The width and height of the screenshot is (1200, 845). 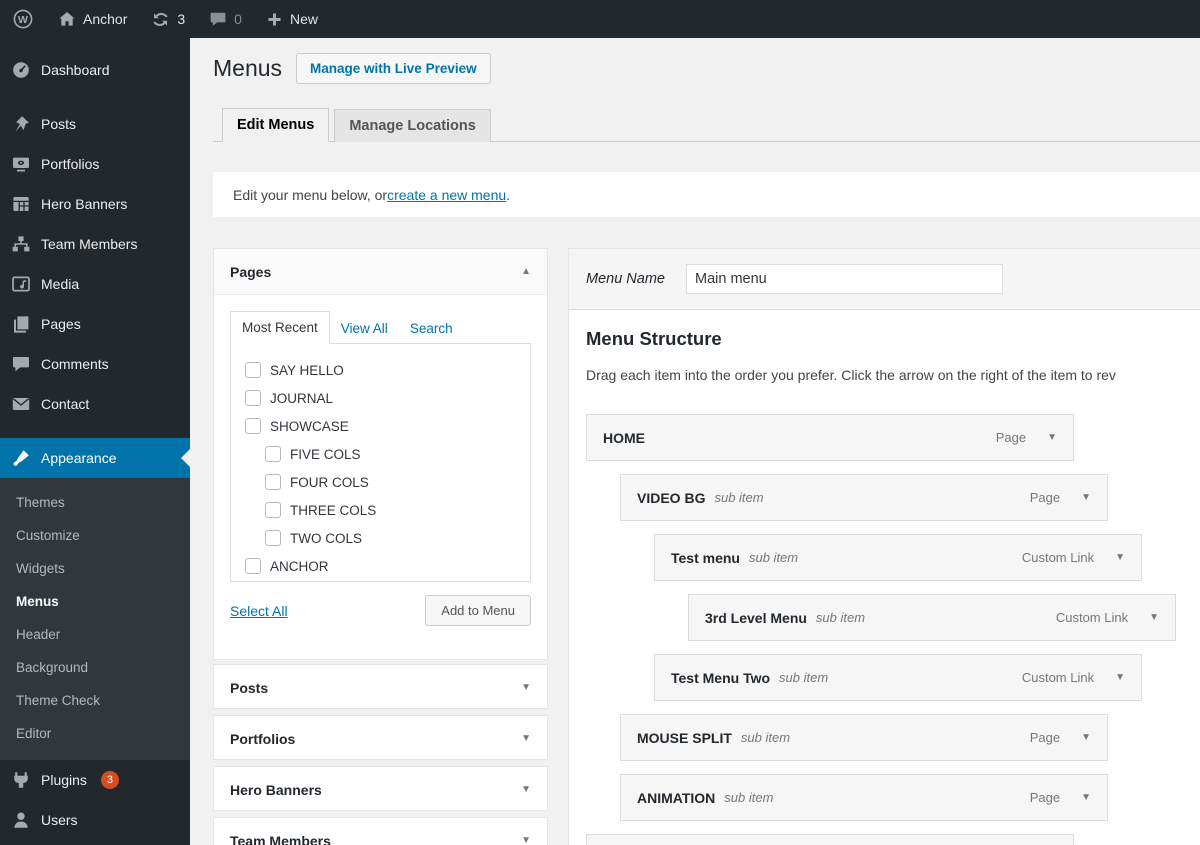 What do you see at coordinates (864, 737) in the screenshot?
I see `menu-item-mouse-split: MOUSE SPLIT sub item Page ▼` at bounding box center [864, 737].